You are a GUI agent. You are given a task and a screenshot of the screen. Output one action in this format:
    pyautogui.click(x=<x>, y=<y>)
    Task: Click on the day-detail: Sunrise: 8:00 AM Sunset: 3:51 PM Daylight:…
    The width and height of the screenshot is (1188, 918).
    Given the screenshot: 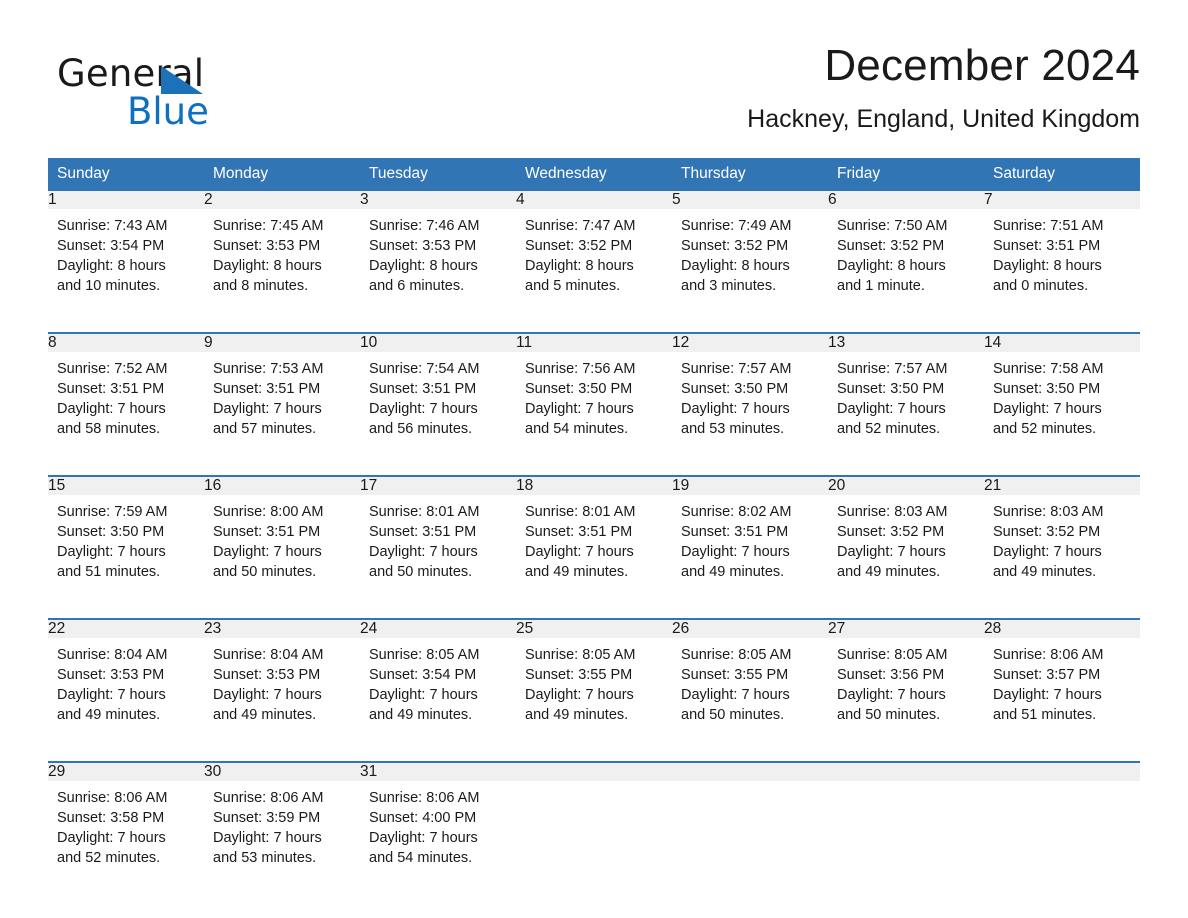 What is the action you would take?
    pyautogui.click(x=282, y=551)
    